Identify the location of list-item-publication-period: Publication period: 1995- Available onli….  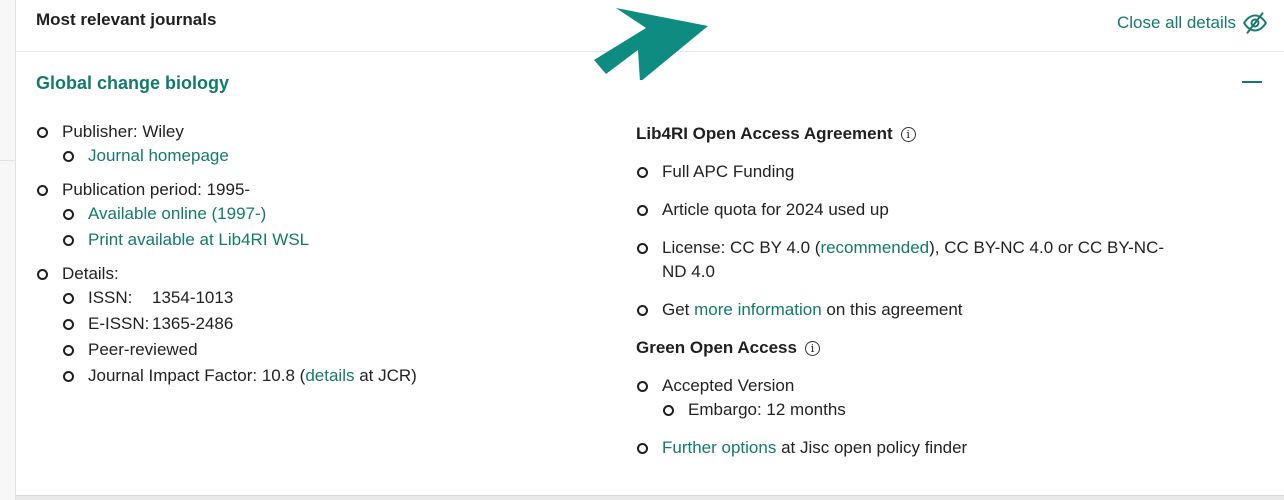
(316, 215).